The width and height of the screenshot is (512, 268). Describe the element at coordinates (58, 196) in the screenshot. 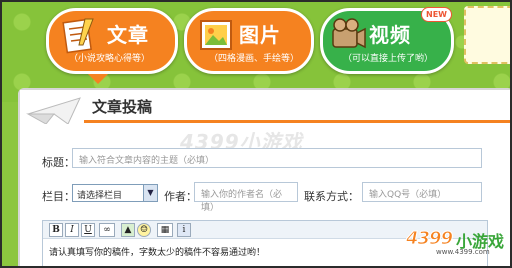

I see `category-label: 栏目：` at that location.